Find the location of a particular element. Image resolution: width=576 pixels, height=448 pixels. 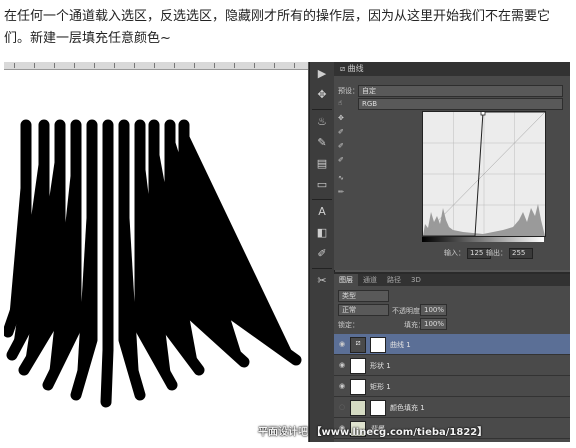

curves-layer-icon: ⧄ is located at coordinates (358, 345).